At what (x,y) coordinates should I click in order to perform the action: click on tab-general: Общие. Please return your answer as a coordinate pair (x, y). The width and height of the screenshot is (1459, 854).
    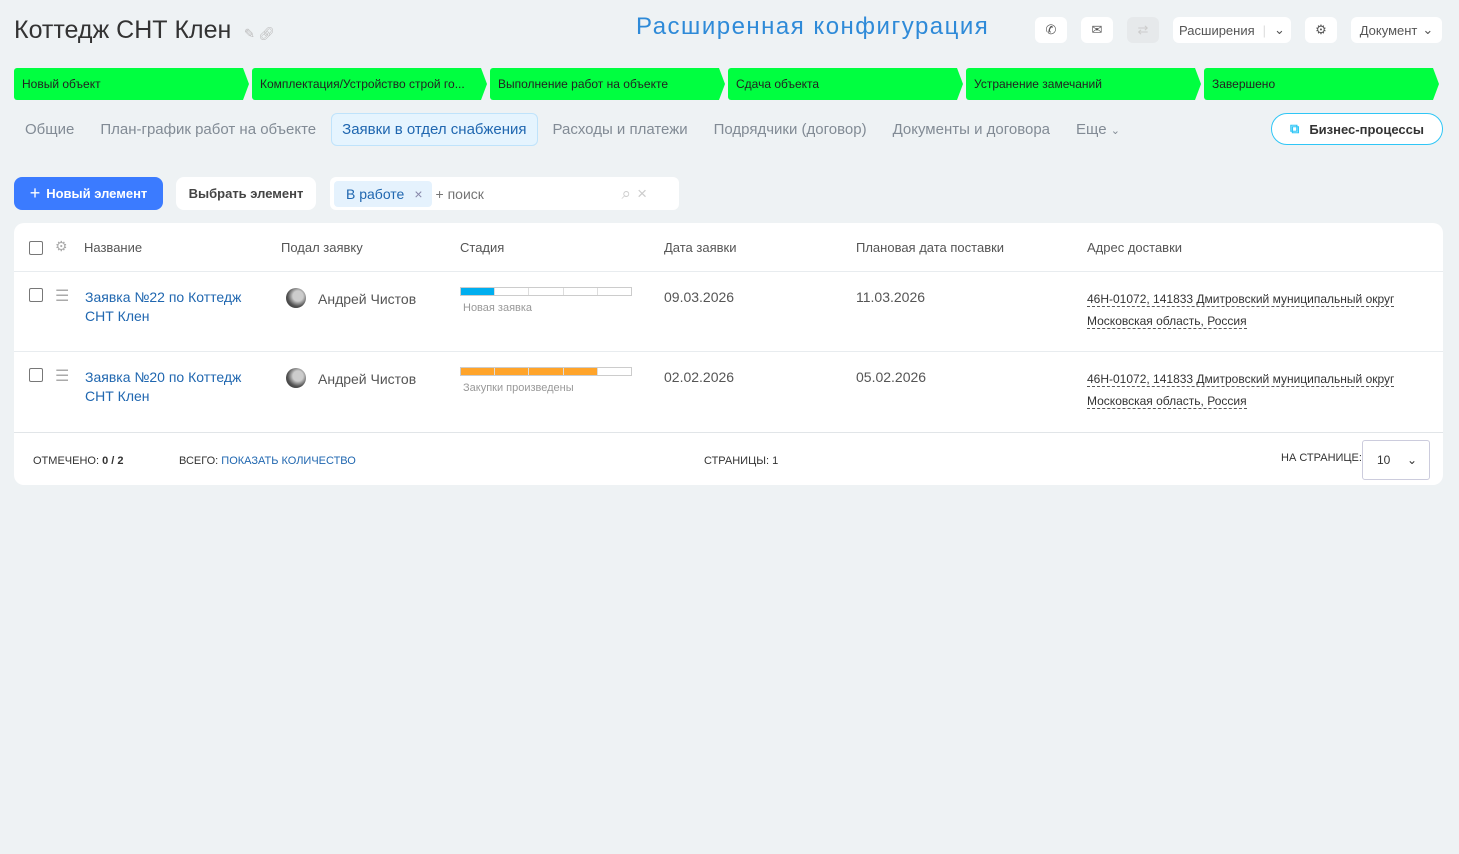
    Looking at the image, I should click on (49, 129).